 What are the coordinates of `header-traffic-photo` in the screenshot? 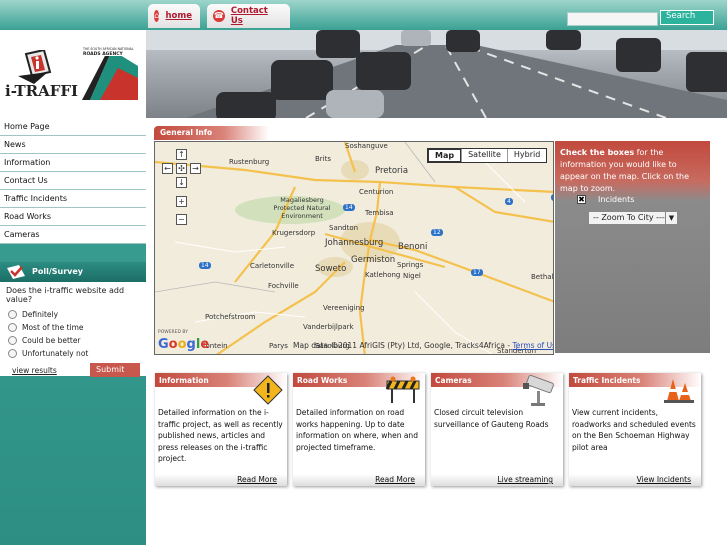 It's located at (436, 74).